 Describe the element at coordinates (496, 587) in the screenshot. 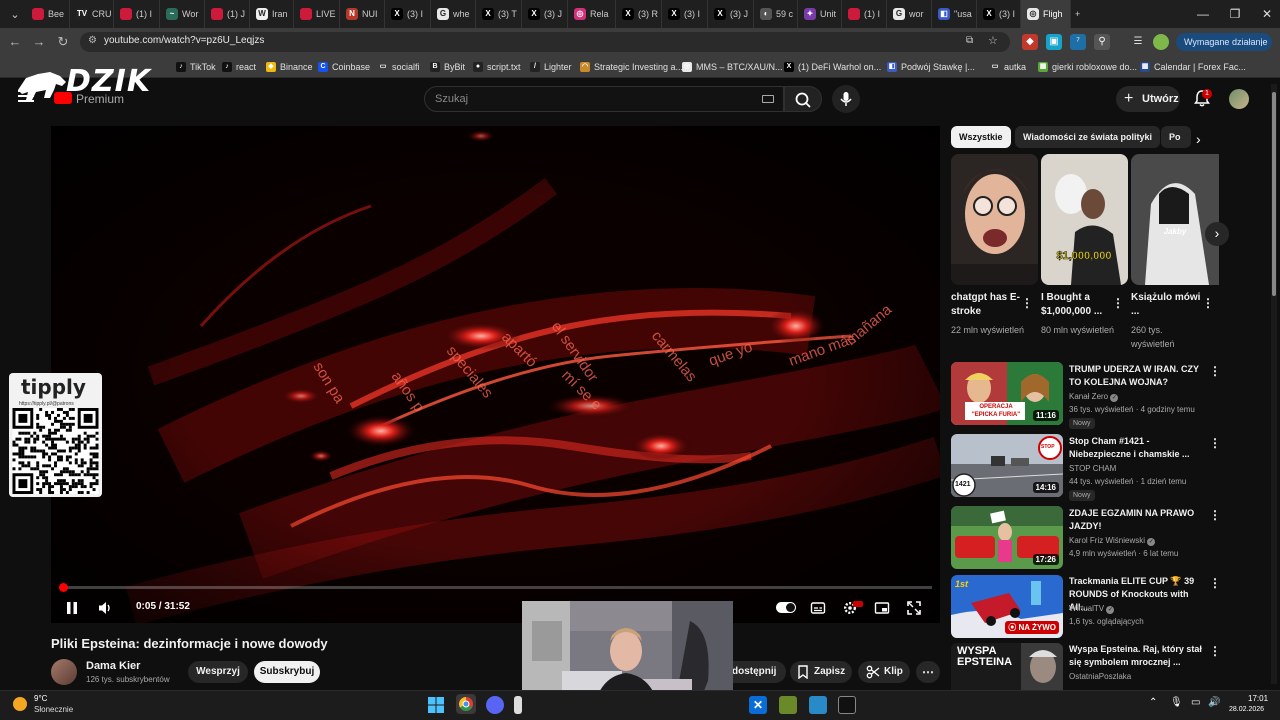

I see `progress-bar-track` at that location.